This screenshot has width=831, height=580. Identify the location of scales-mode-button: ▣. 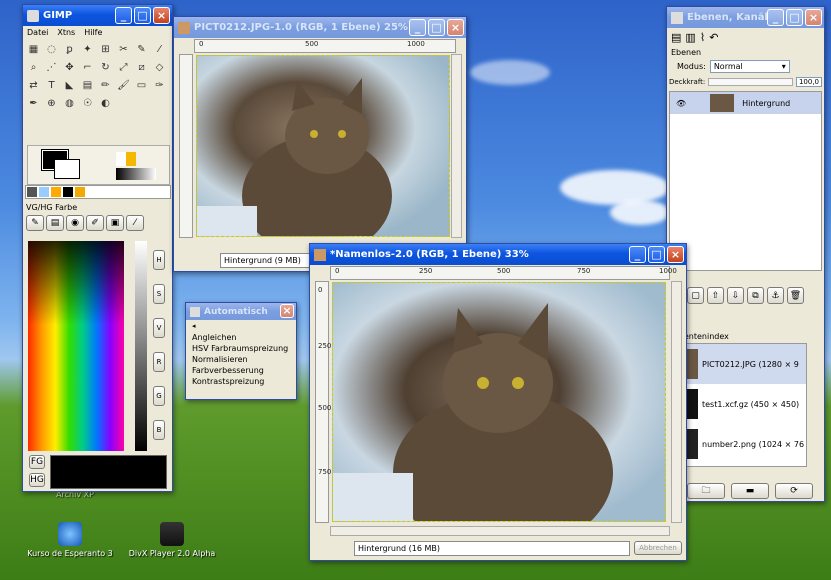
(115, 223).